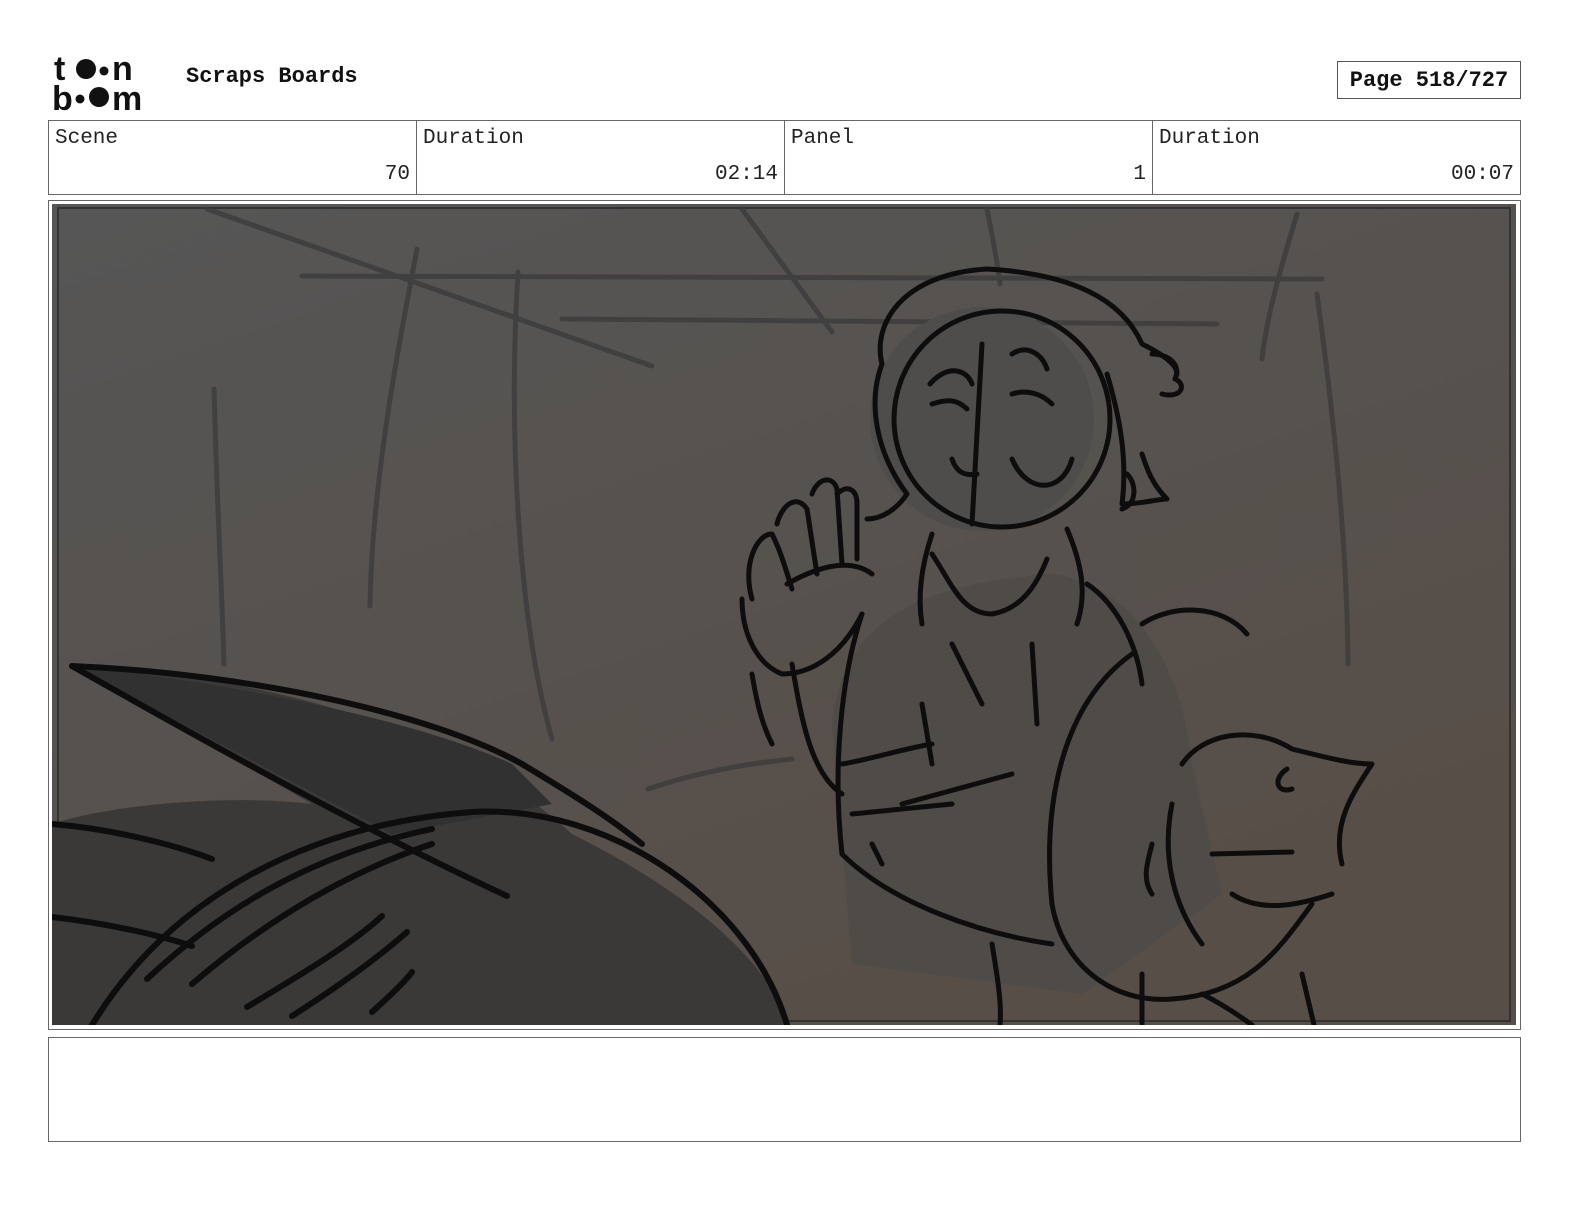 This screenshot has height=1224, width=1584. What do you see at coordinates (1429, 80) in the screenshot?
I see `page-number: Page 518/727` at bounding box center [1429, 80].